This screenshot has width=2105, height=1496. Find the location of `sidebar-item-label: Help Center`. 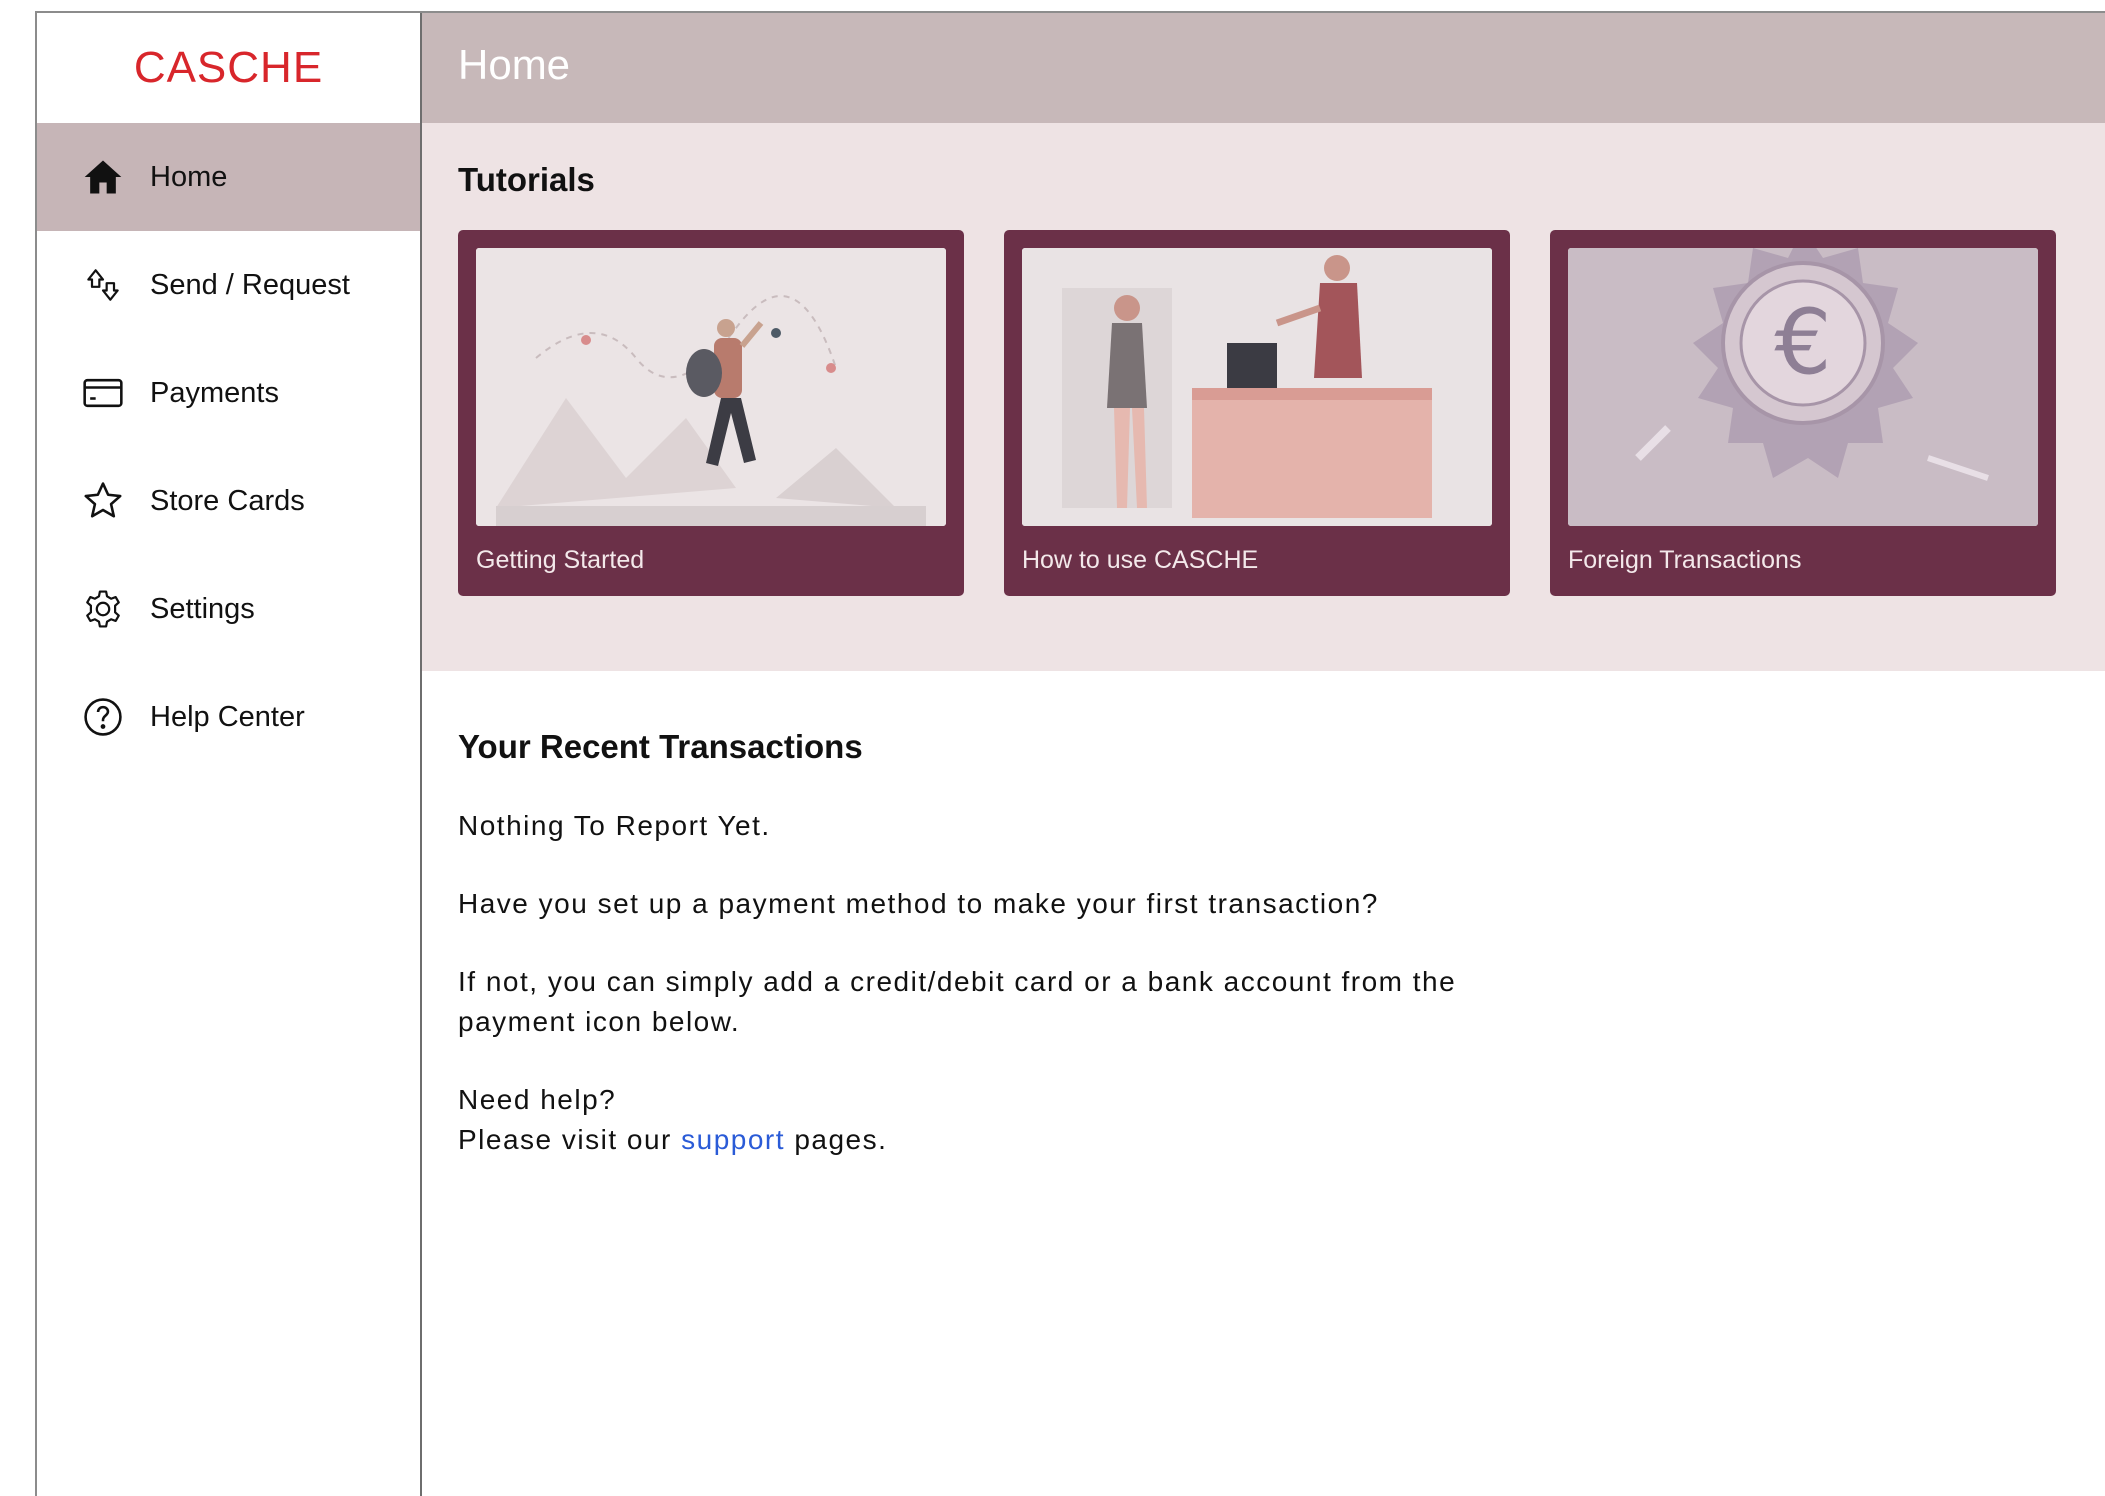

sidebar-item-label: Help Center is located at coordinates (227, 716).